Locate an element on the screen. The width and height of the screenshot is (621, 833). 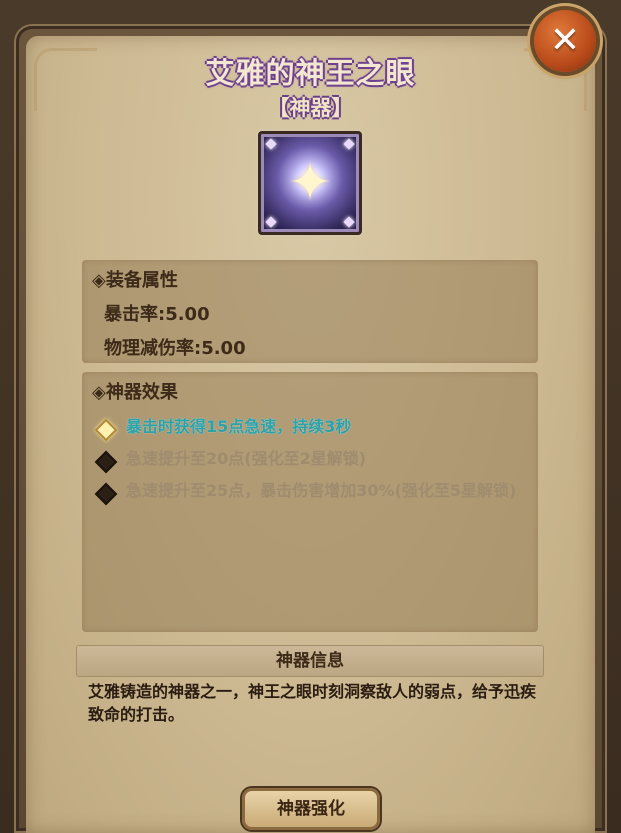
star-icon: ✦ is located at coordinates (310, 183).